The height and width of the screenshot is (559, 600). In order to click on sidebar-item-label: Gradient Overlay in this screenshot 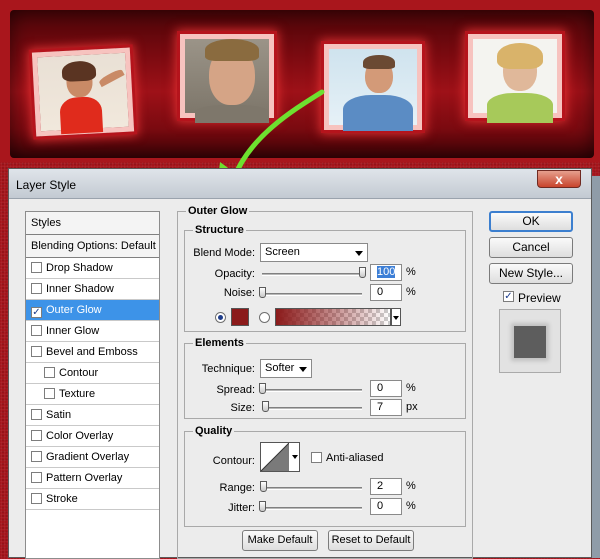, I will do `click(88, 457)`.